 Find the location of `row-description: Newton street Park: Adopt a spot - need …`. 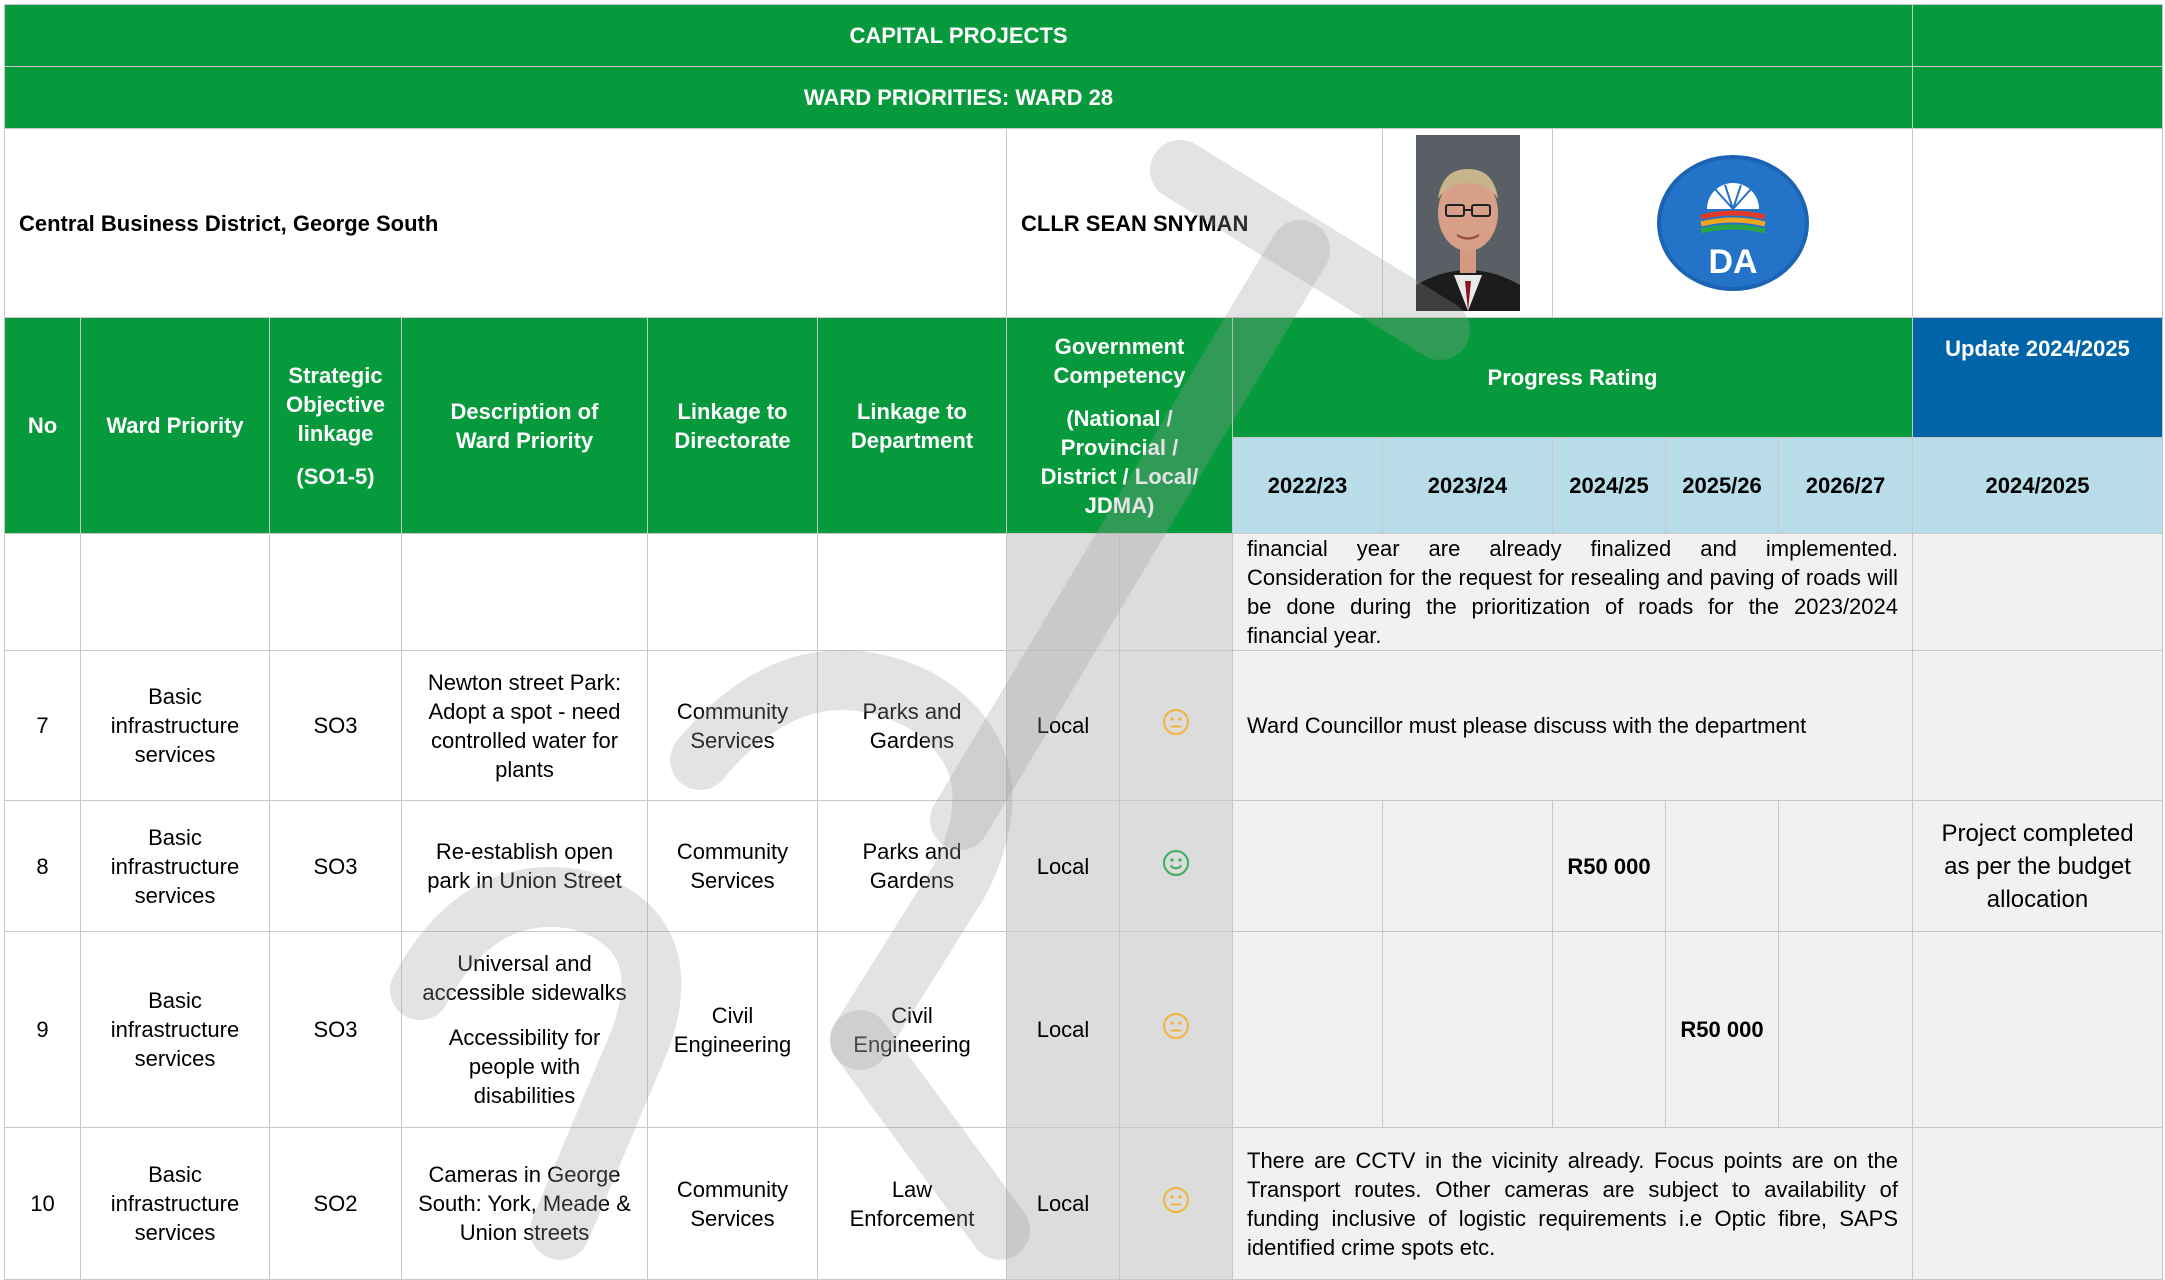

row-description: Newton street Park: Adopt a spot - need … is located at coordinates (524, 725).